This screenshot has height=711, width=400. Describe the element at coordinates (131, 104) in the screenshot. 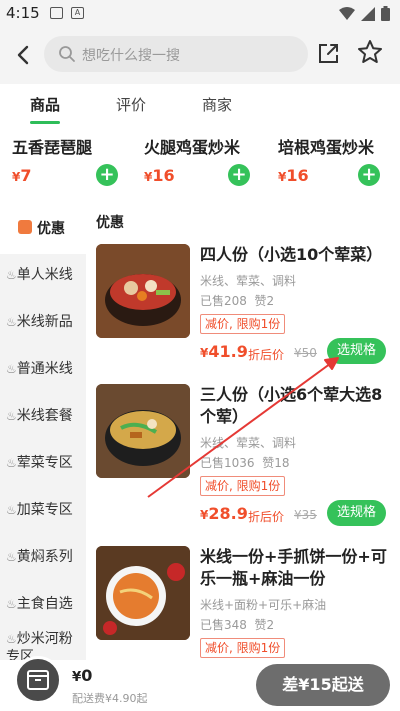

I see `tab-reviews: 评价` at that location.